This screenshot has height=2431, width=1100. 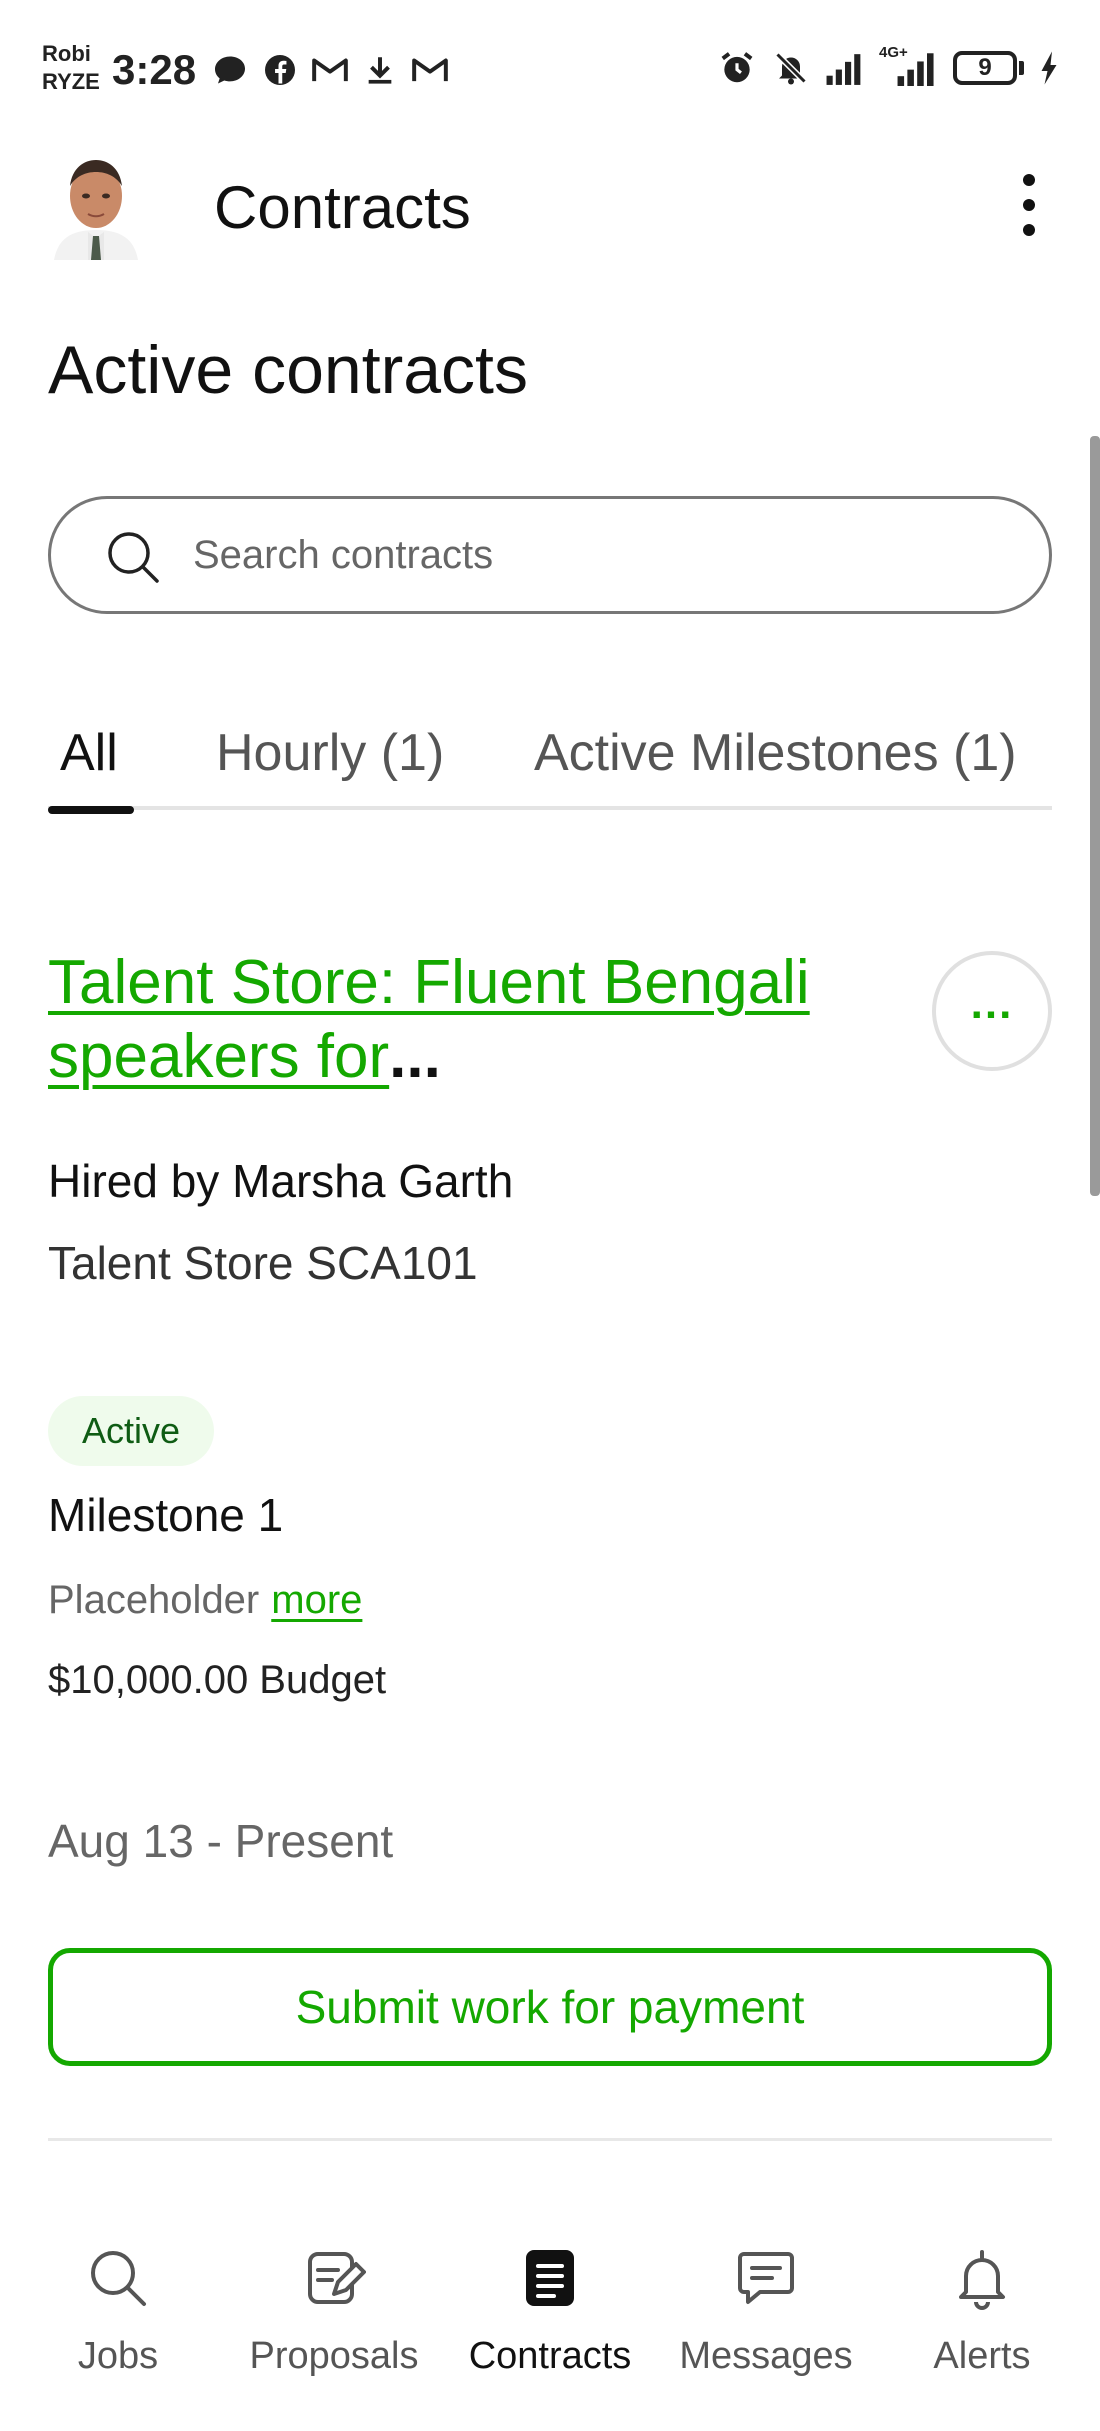 I want to click on nav-messages: Messages, so click(x=766, y=2323).